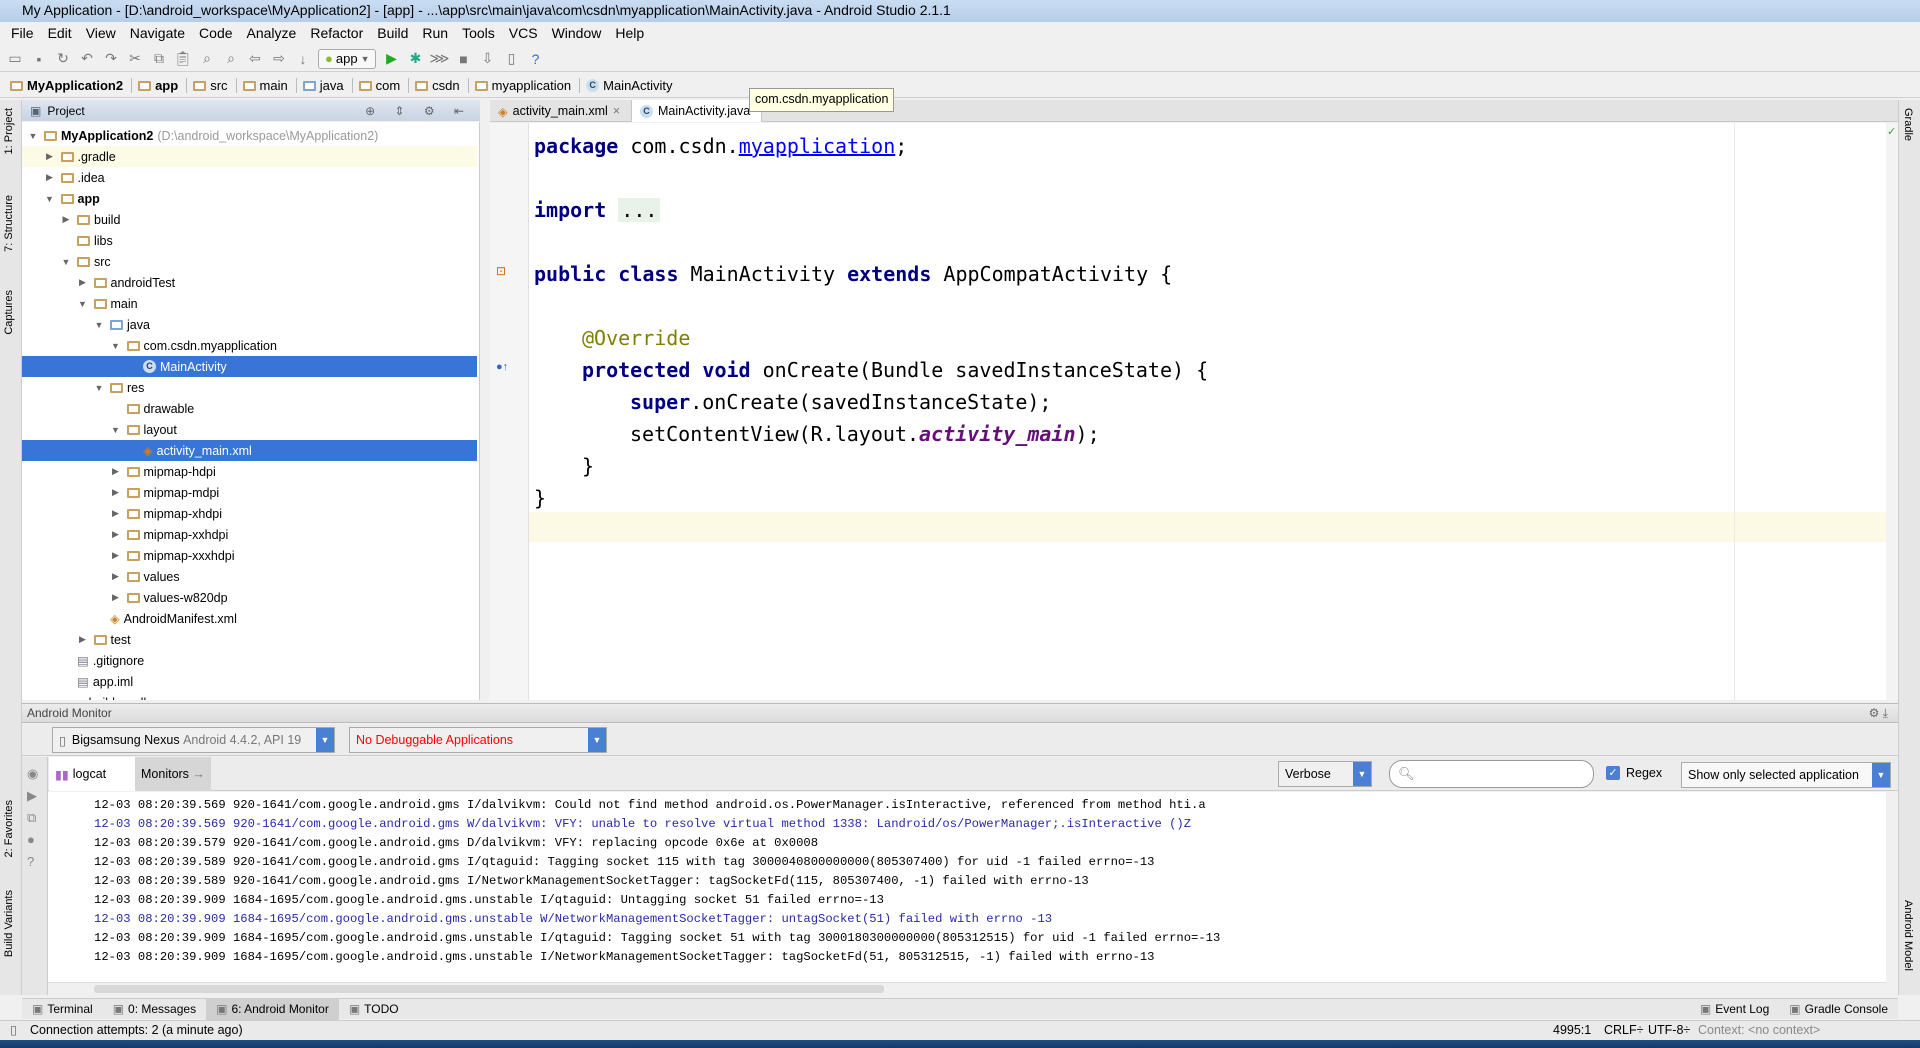  I want to click on tree-item: ▼ main, so click(249, 303).